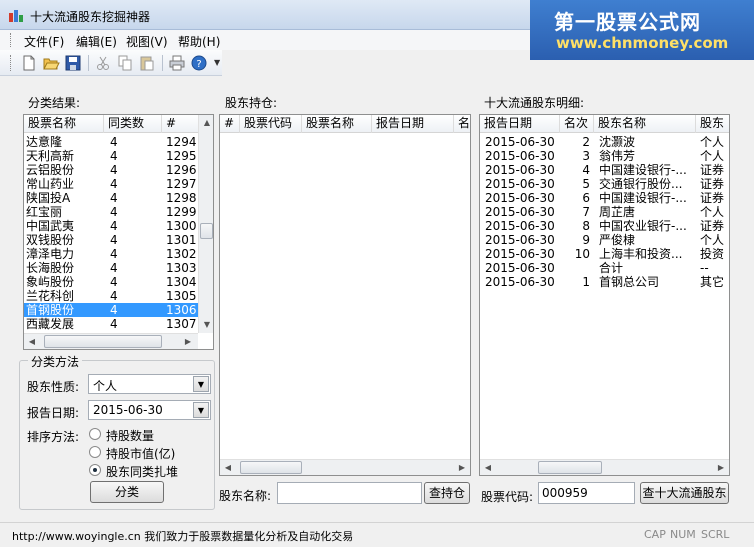  What do you see at coordinates (111, 310) in the screenshot?
I see `table-row: 首钢股份 4 1306` at bounding box center [111, 310].